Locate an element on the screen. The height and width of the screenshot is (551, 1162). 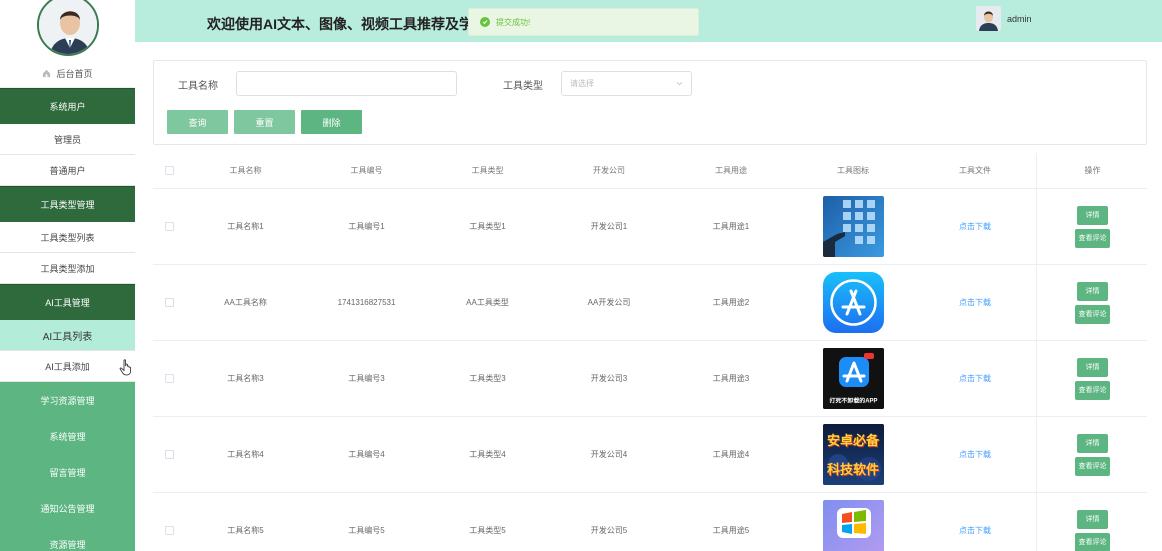
cell-name: 工具名称4 is located at coordinates (245, 454).